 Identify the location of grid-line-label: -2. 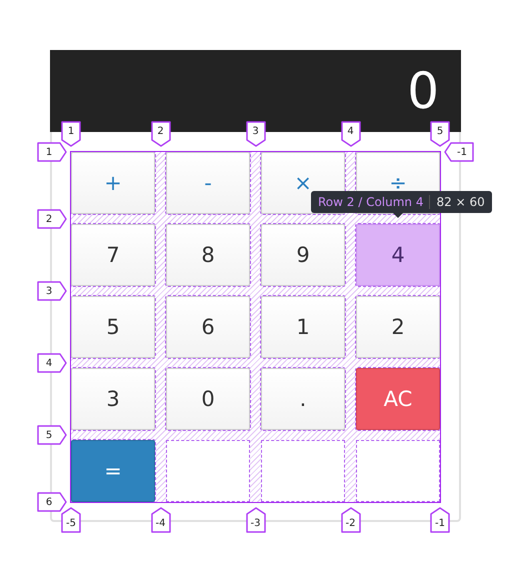
(350, 520).